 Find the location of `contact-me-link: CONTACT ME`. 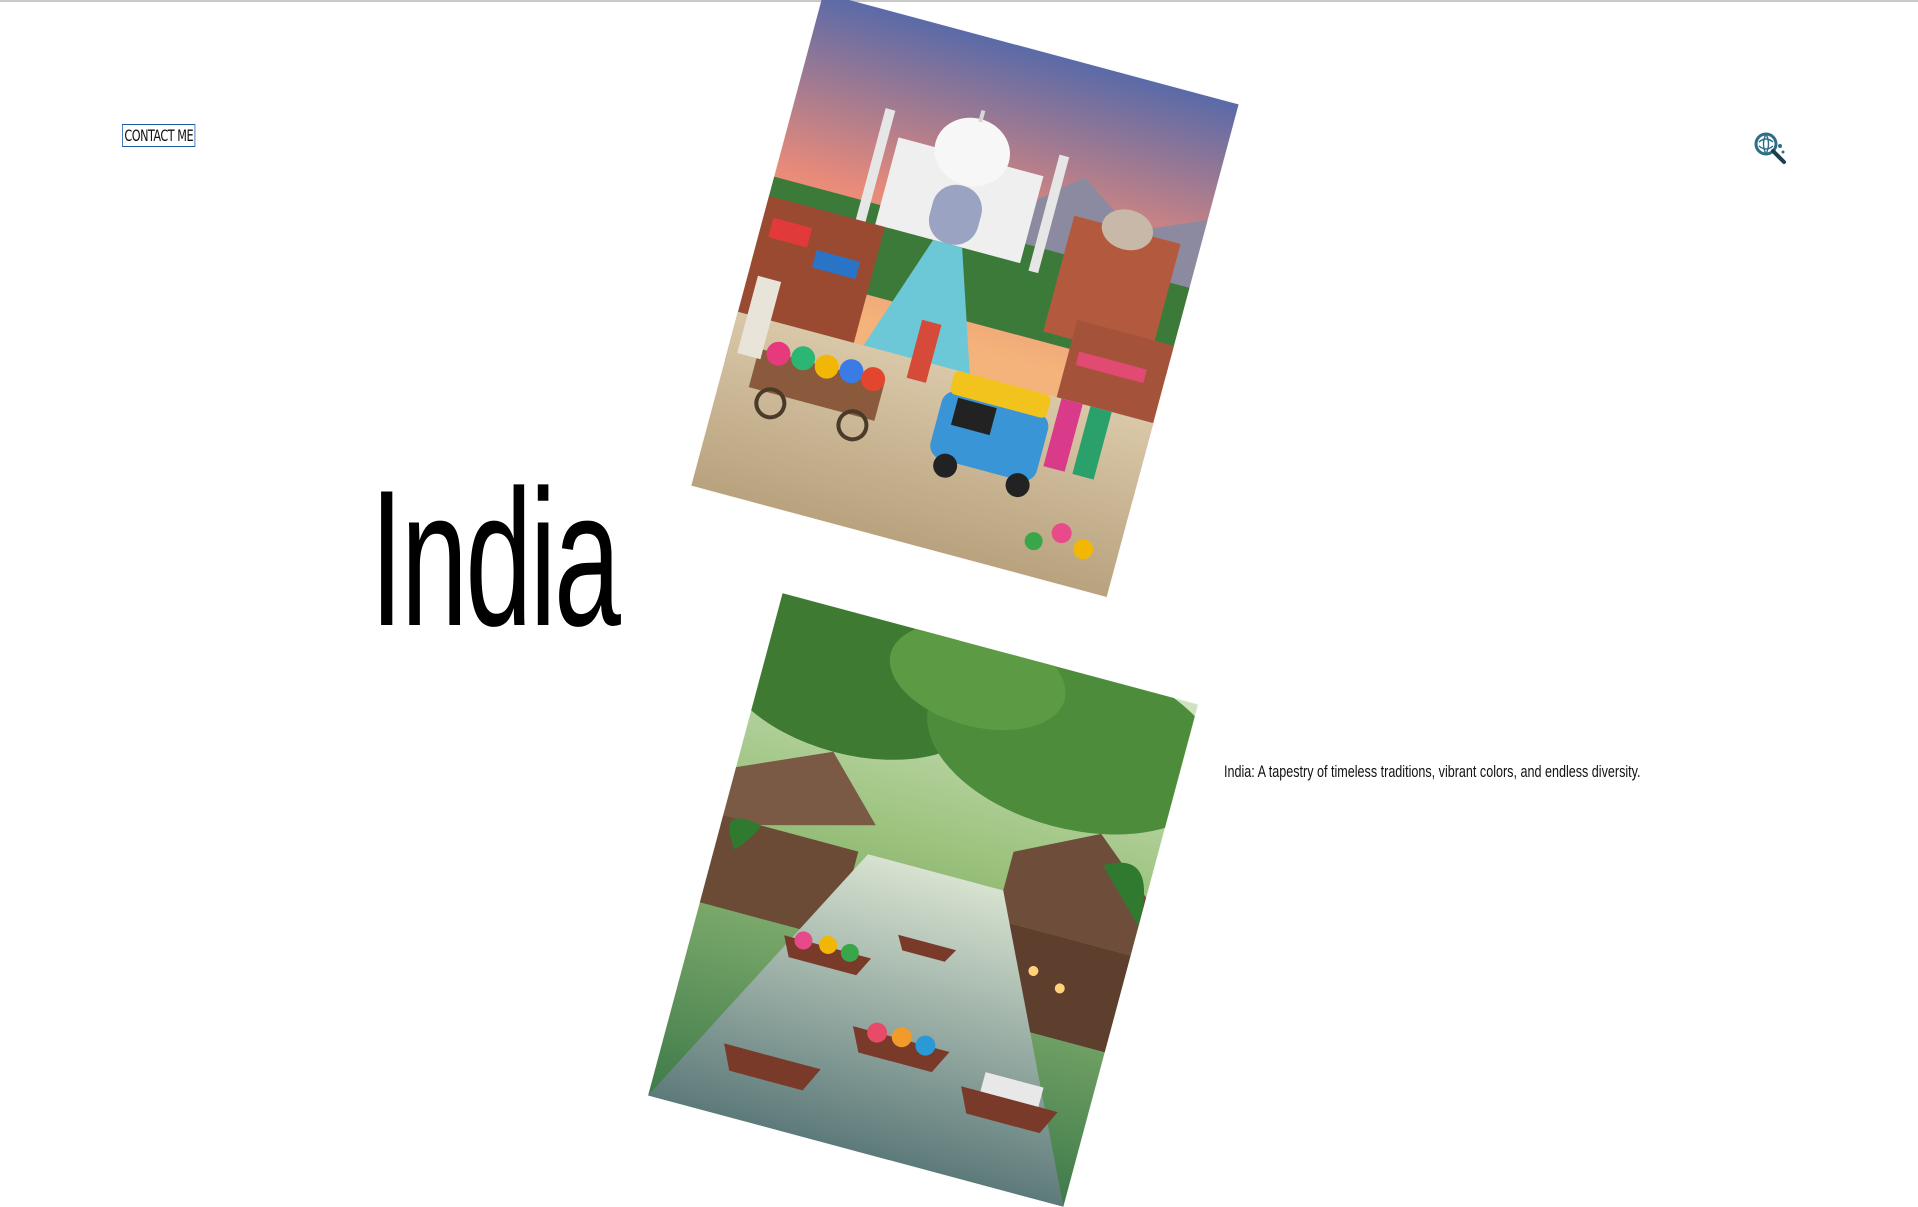

contact-me-link: CONTACT ME is located at coordinates (159, 135).